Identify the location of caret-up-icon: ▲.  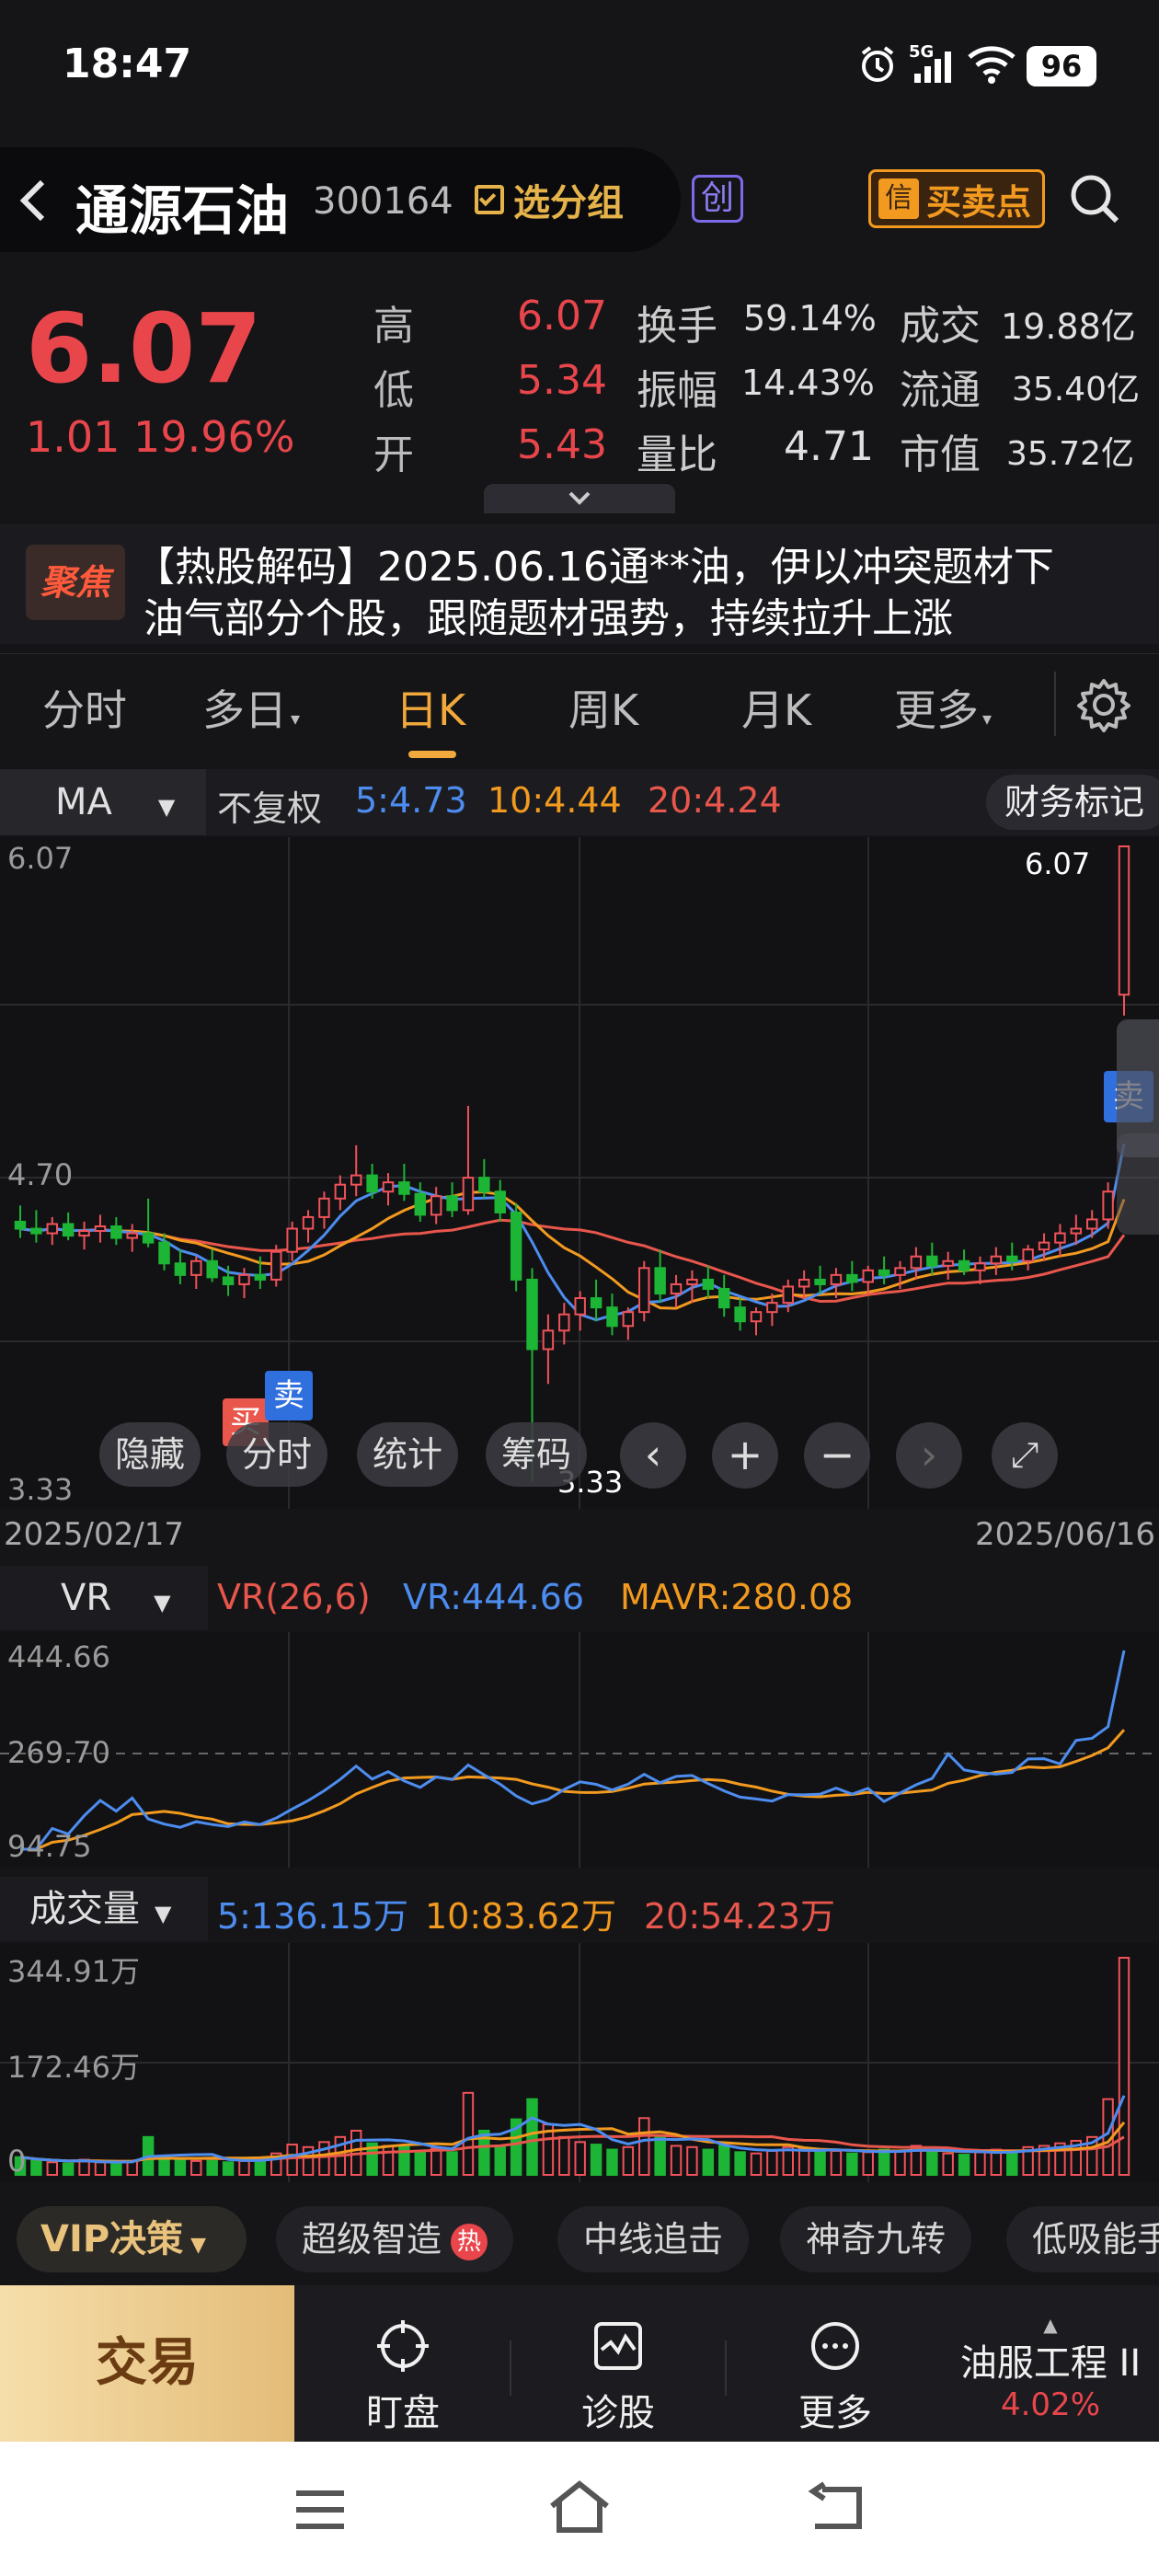
(1050, 2325).